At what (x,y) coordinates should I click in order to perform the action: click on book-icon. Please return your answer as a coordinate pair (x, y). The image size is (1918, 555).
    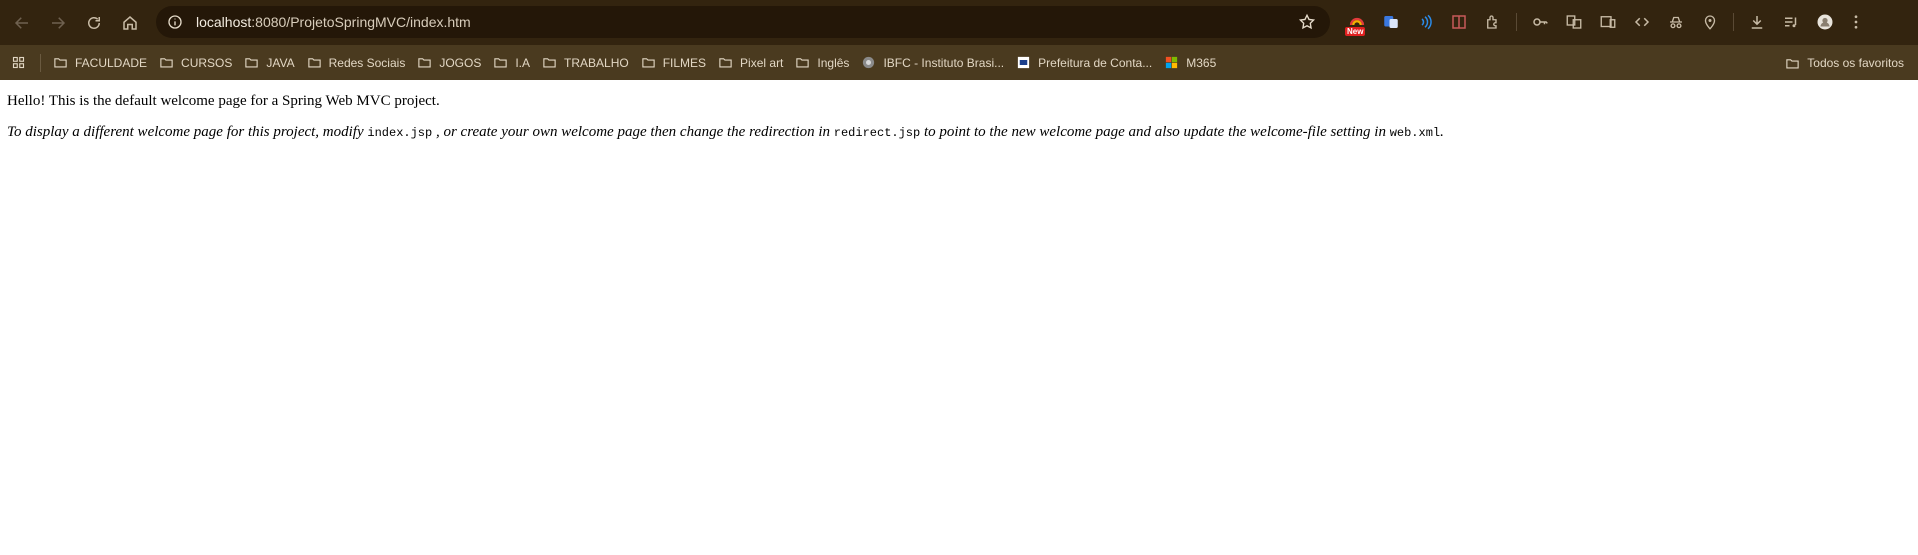
    Looking at the image, I should click on (1459, 22).